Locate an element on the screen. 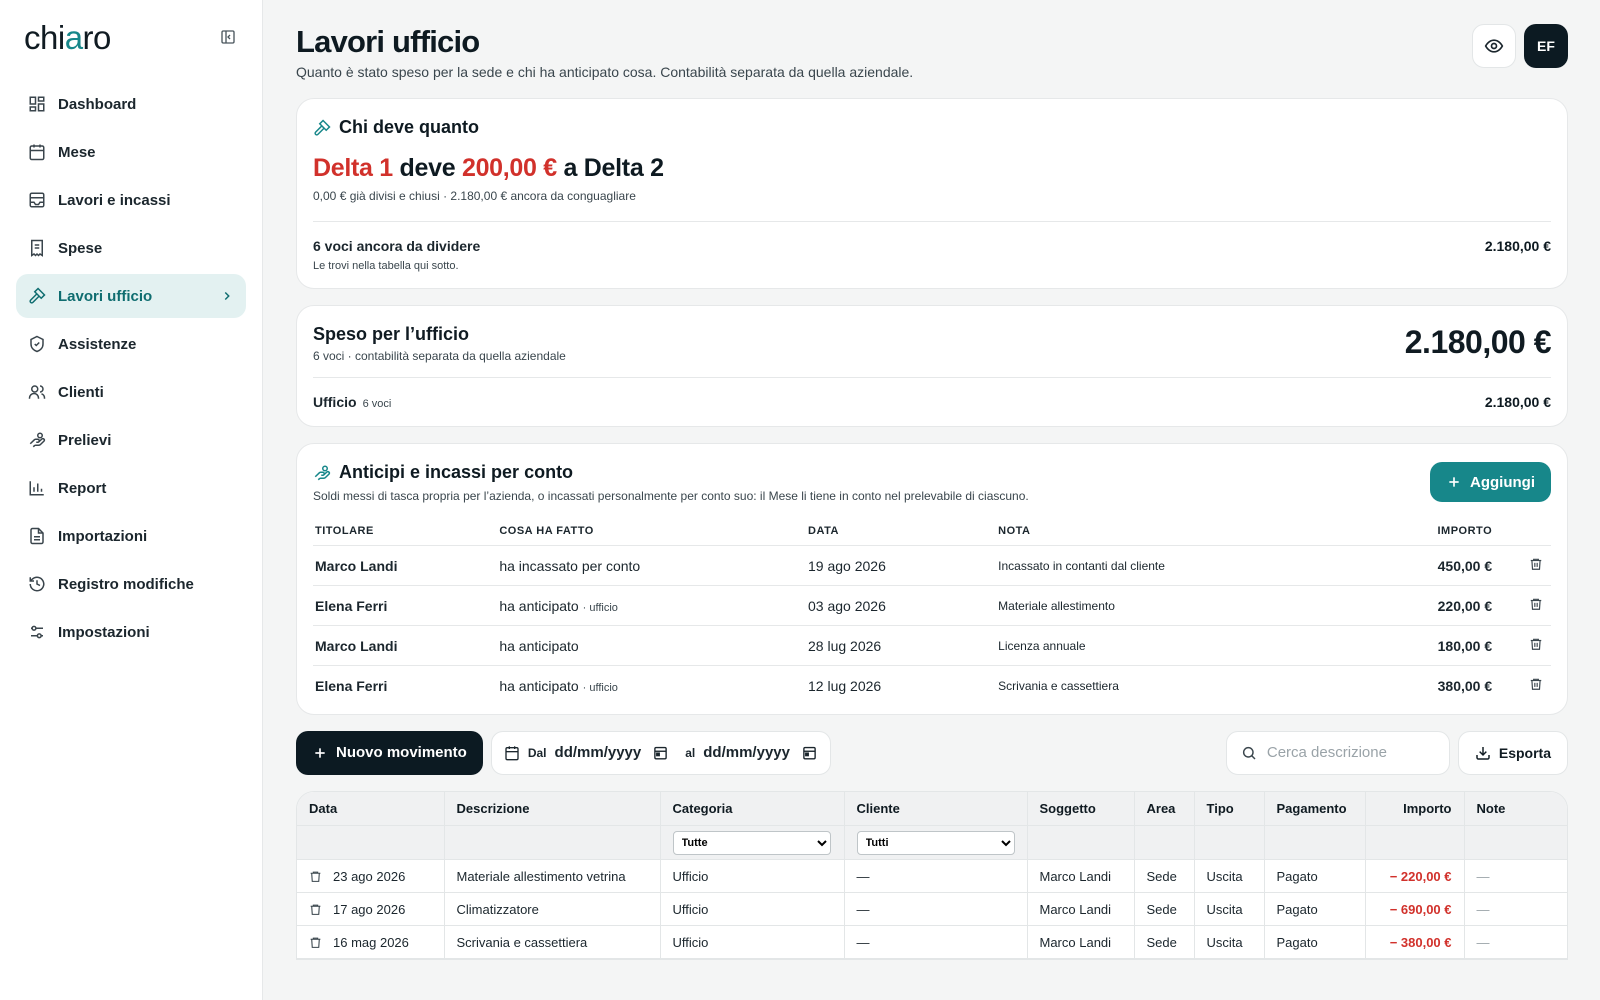 This screenshot has height=1000, width=1600. category-filter-select: Tutte is located at coordinates (751, 842).